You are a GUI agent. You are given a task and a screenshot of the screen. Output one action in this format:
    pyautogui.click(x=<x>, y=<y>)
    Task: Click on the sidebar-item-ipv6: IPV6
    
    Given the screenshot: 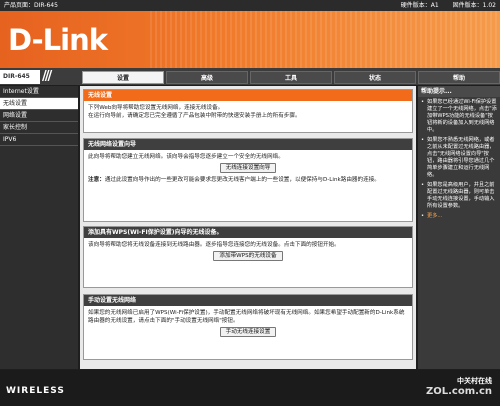 What is the action you would take?
    pyautogui.click(x=39, y=140)
    